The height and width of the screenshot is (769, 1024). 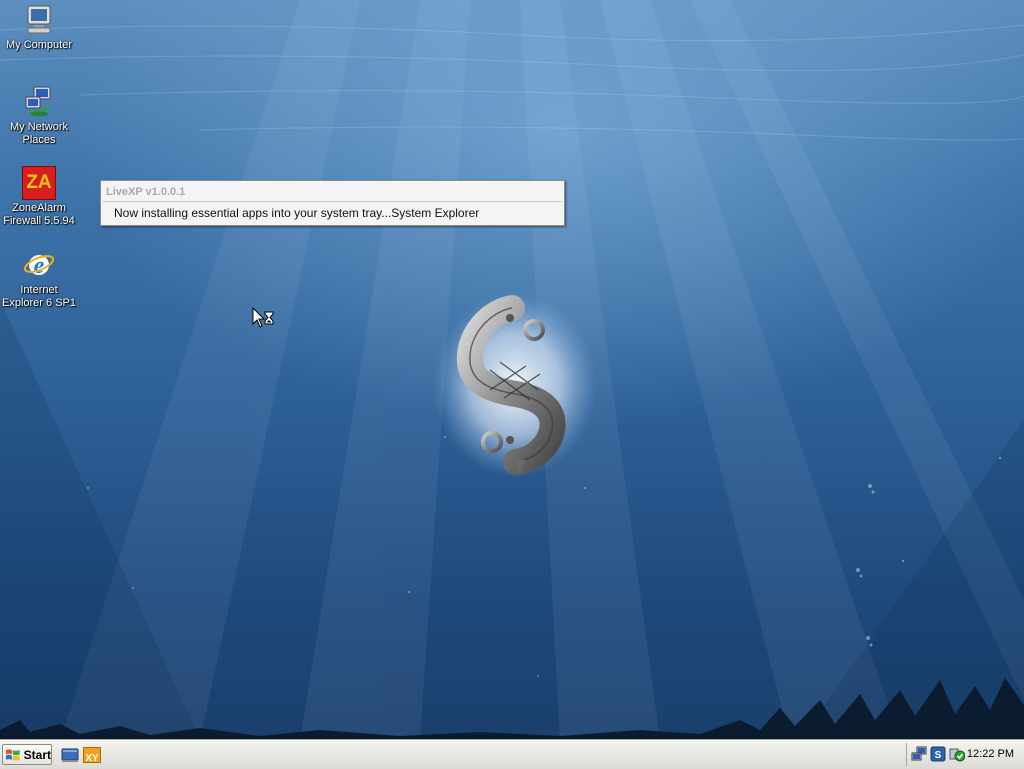 I want to click on network-places-icon, so click(x=39, y=102).